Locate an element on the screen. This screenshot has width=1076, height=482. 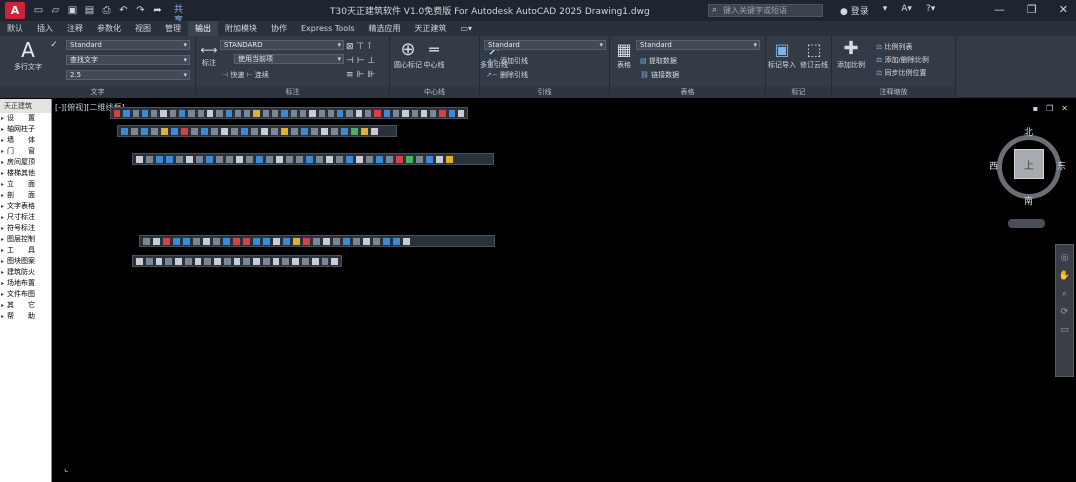
restore-icon: ❐ is located at coordinates (1032, 9).